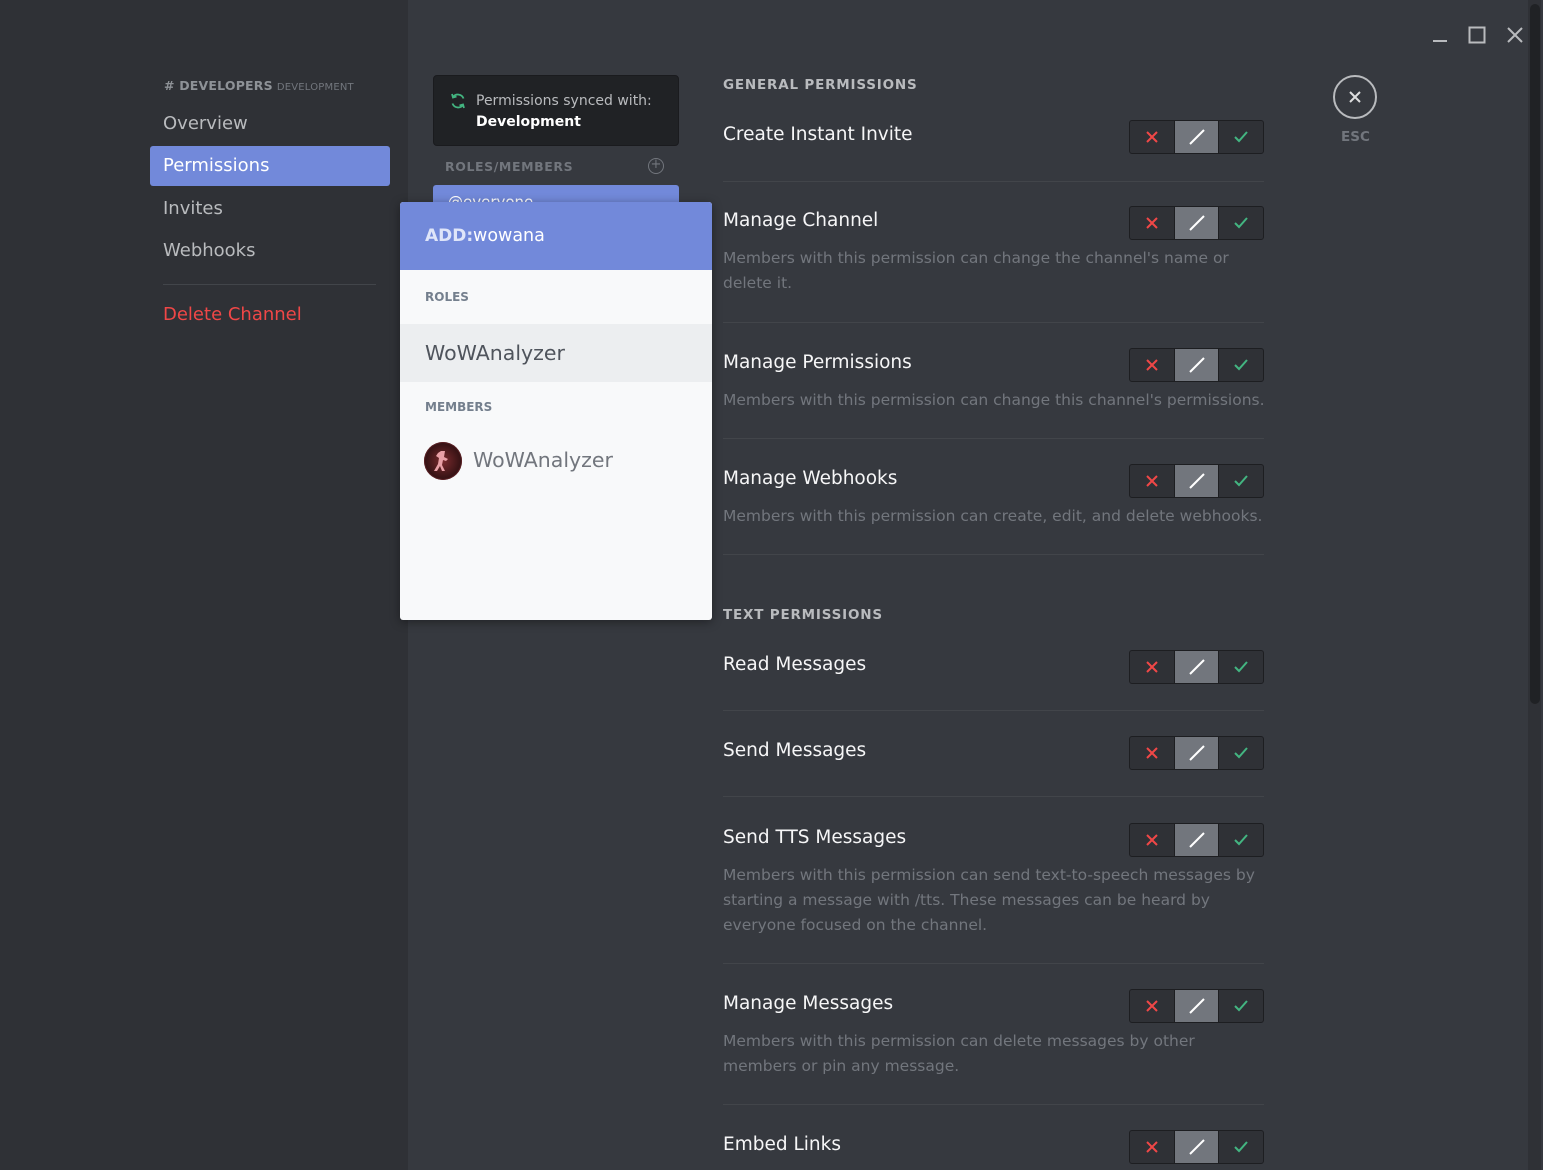  I want to click on popup-header: ADD:, so click(556, 236).